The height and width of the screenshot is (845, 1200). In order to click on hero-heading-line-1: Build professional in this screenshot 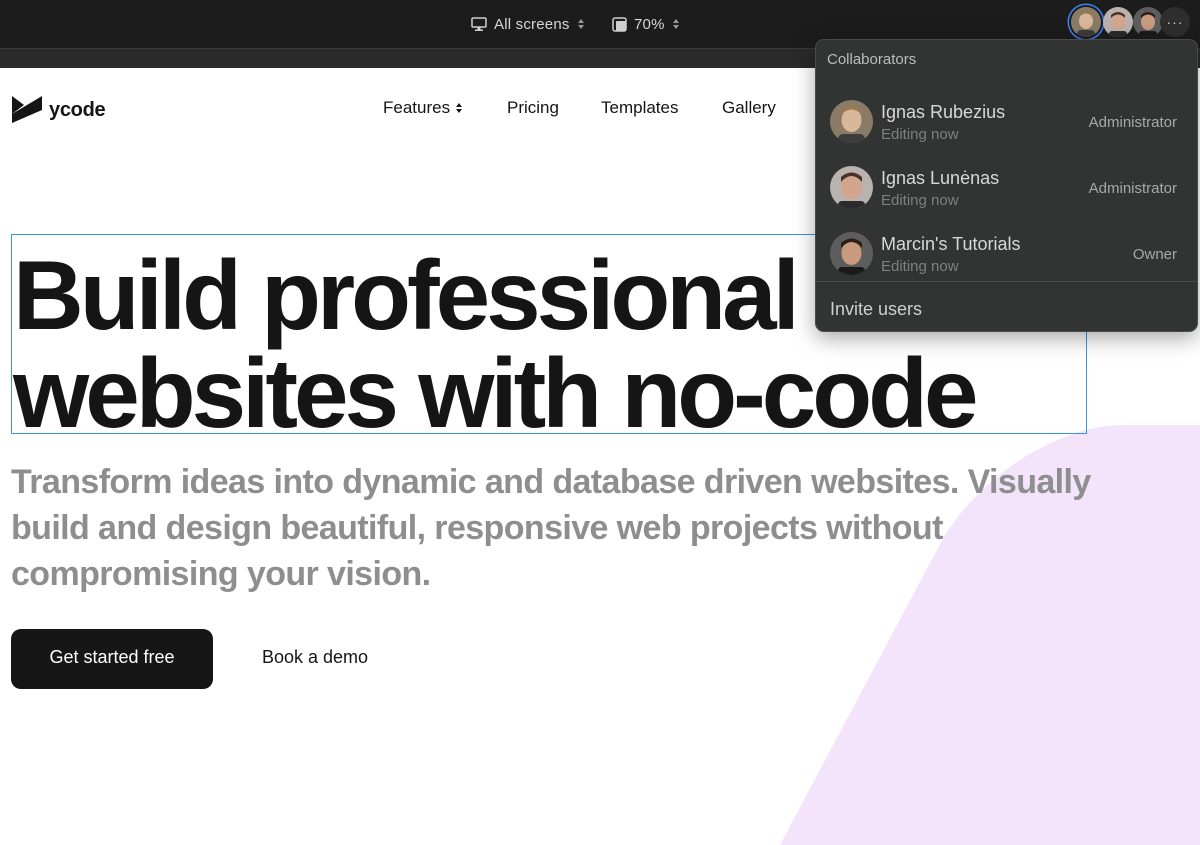, I will do `click(406, 295)`.